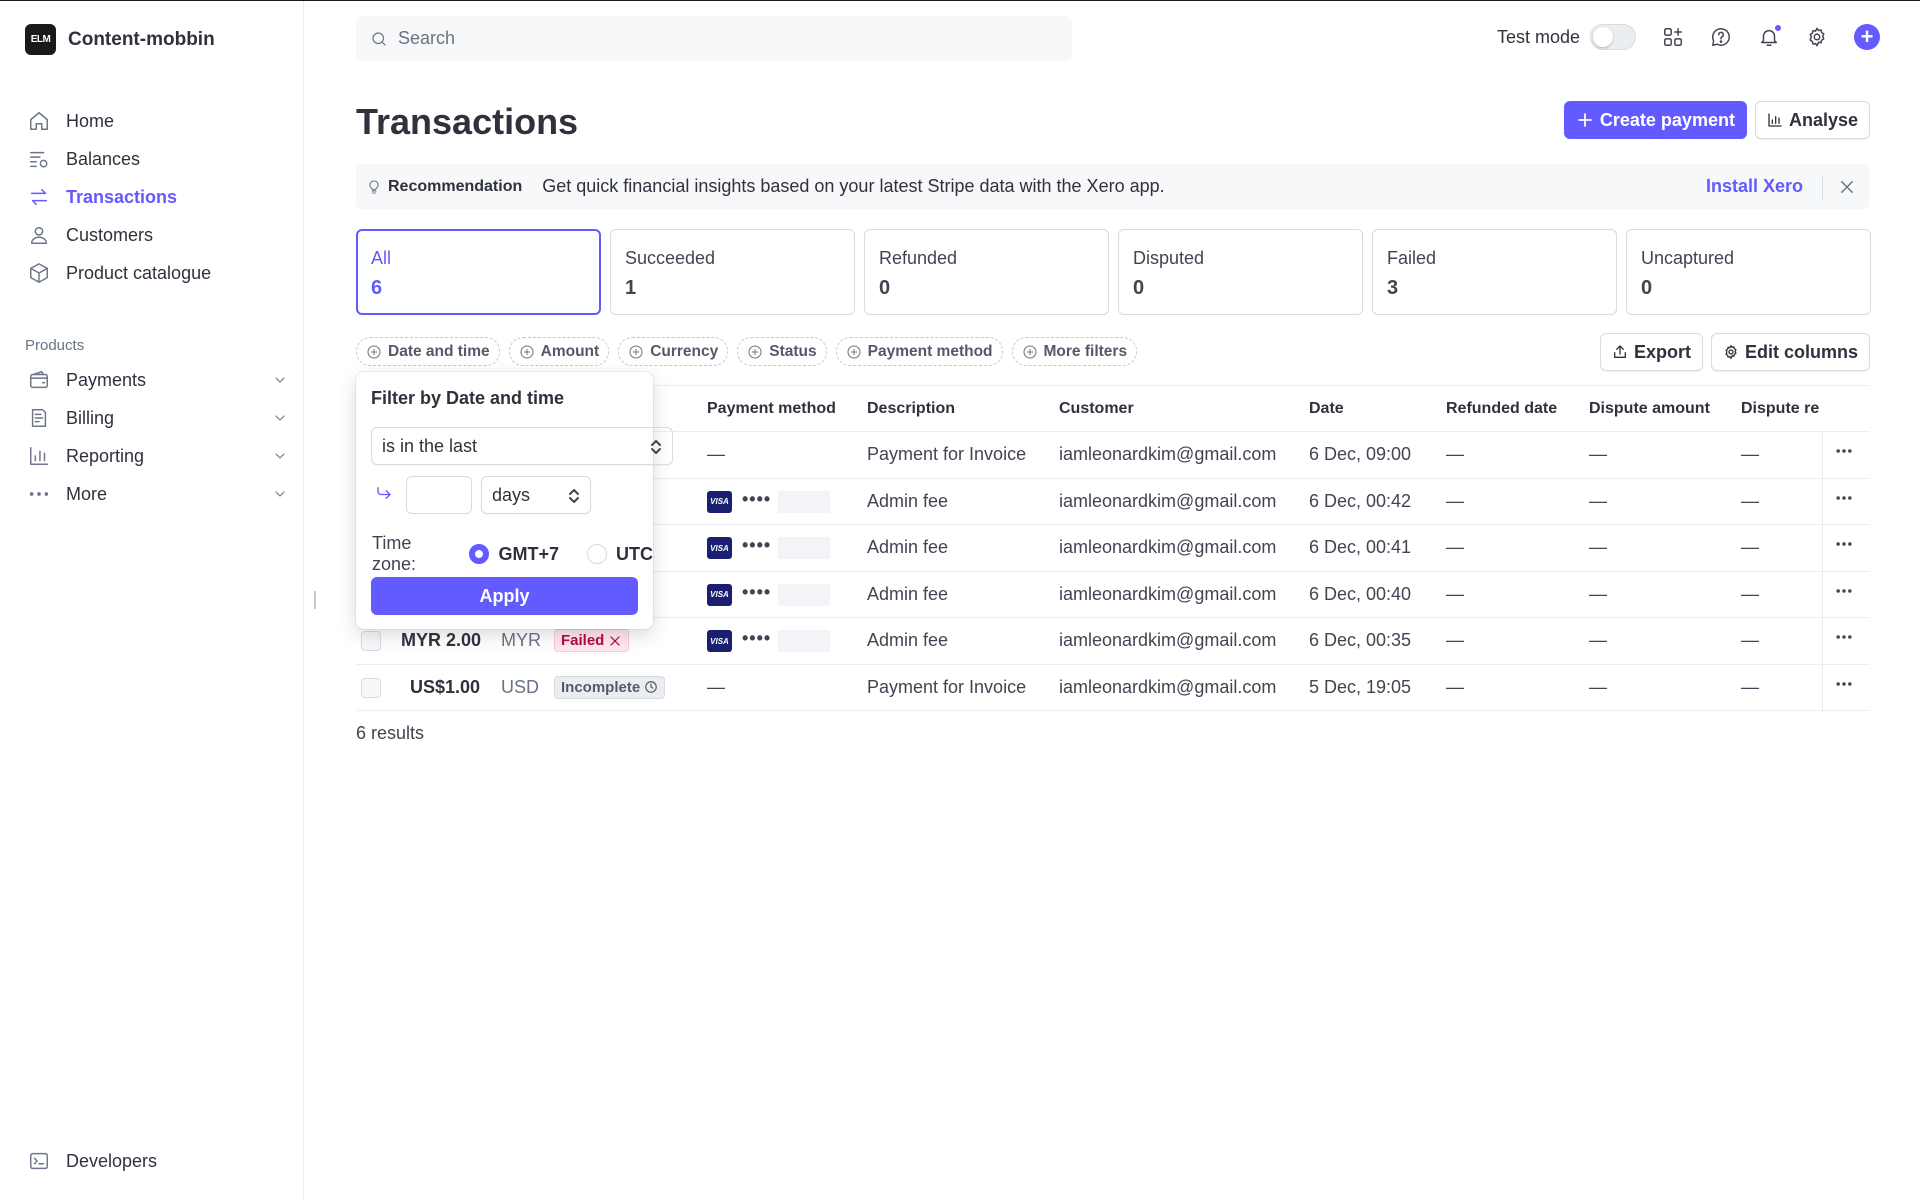  Describe the element at coordinates (158, 1161) in the screenshot. I see `sidebar-item-developers: Developers` at that location.